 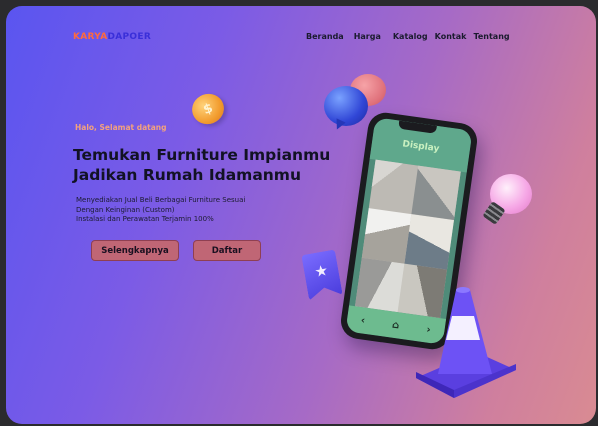 What do you see at coordinates (367, 36) in the screenshot?
I see `nav-item-harga: Harga` at bounding box center [367, 36].